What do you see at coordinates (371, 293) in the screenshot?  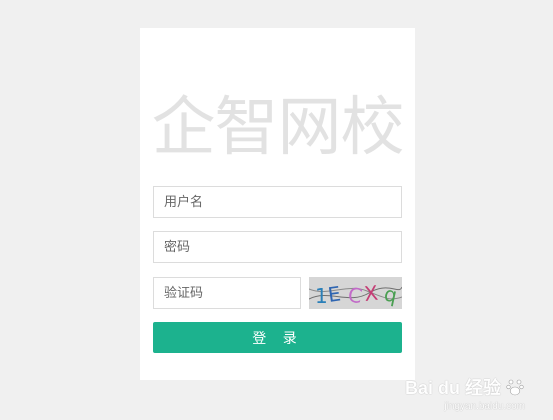 I see `captcha-char-4: X` at bounding box center [371, 293].